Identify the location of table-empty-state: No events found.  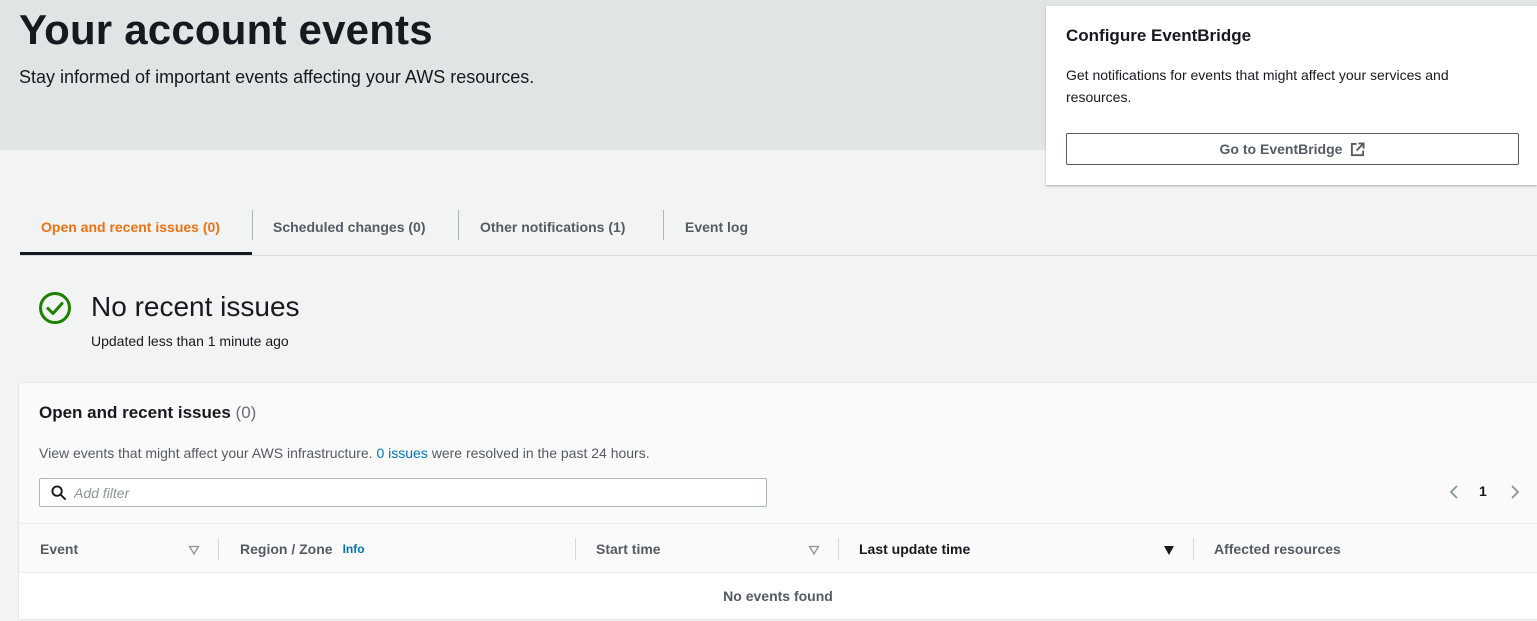
(778, 596).